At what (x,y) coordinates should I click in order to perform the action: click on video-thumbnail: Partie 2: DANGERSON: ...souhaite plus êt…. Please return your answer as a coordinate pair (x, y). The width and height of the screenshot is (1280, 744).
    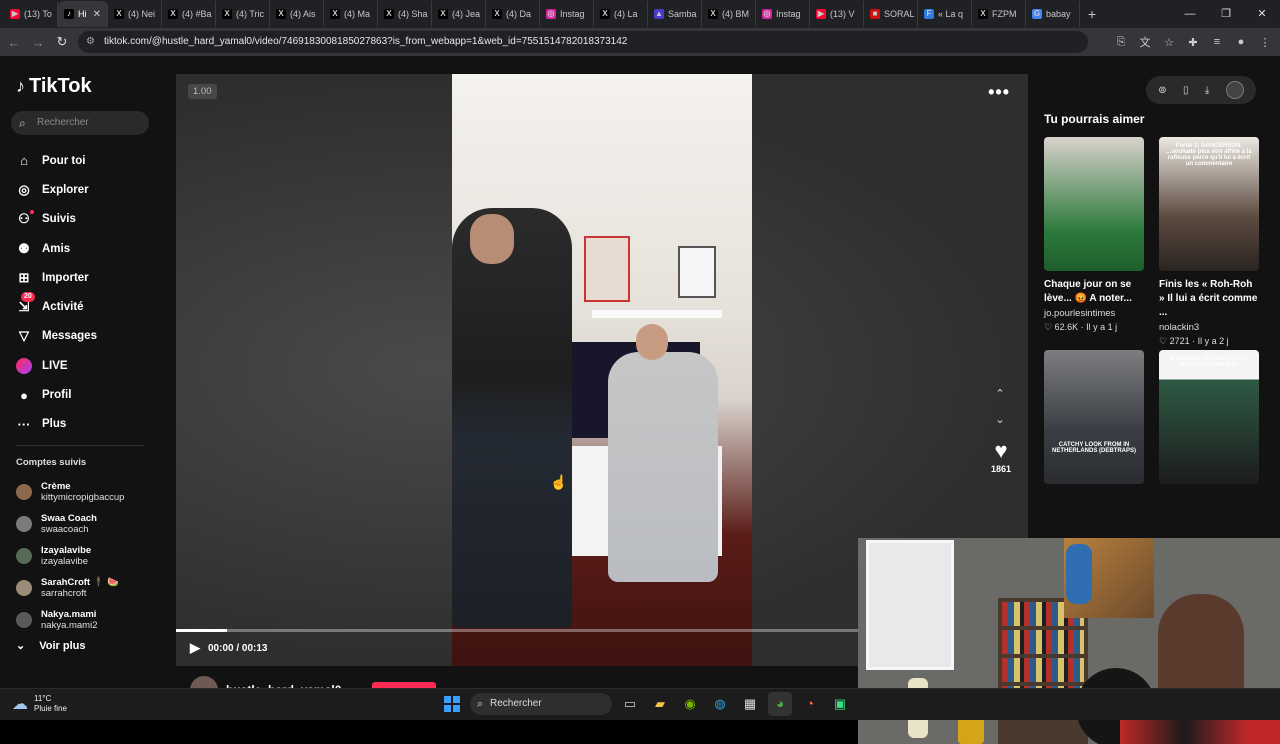
    Looking at the image, I should click on (1209, 204).